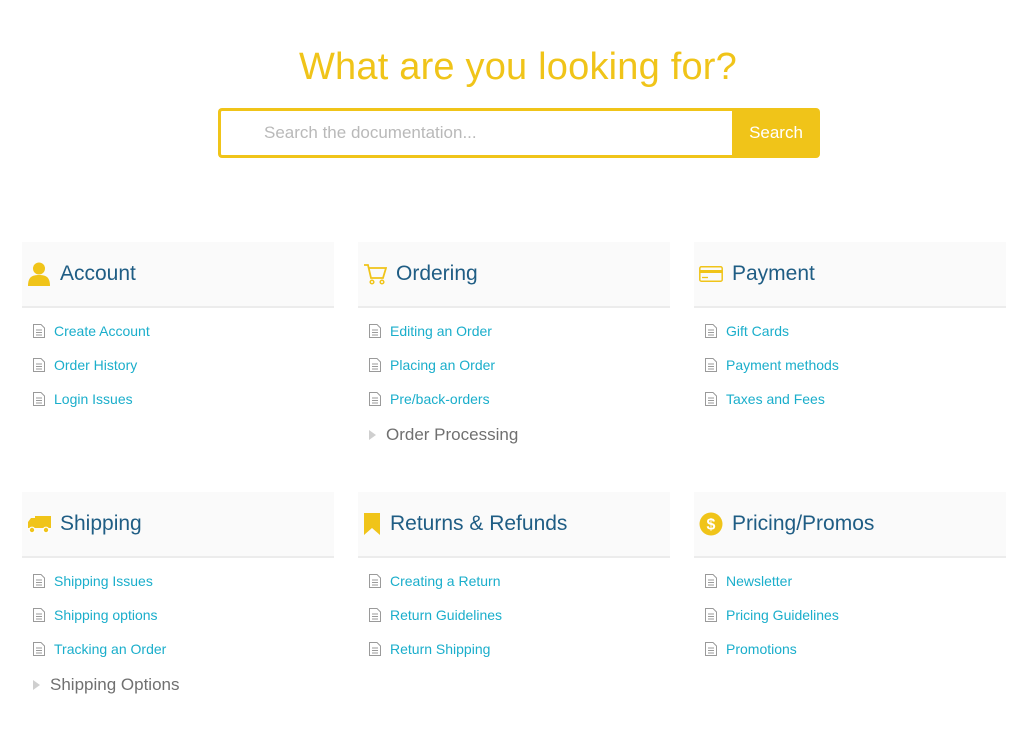 The width and height of the screenshot is (1028, 751). I want to click on article-link: Newsletter, so click(759, 581).